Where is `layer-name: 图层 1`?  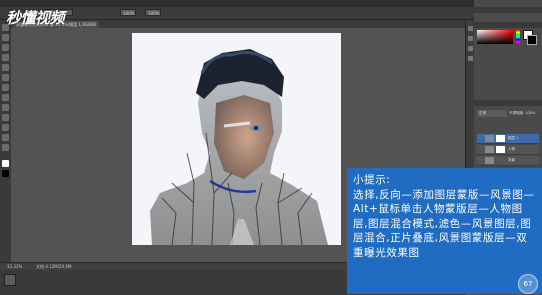
layer-name: 图层 1 is located at coordinates (513, 138).